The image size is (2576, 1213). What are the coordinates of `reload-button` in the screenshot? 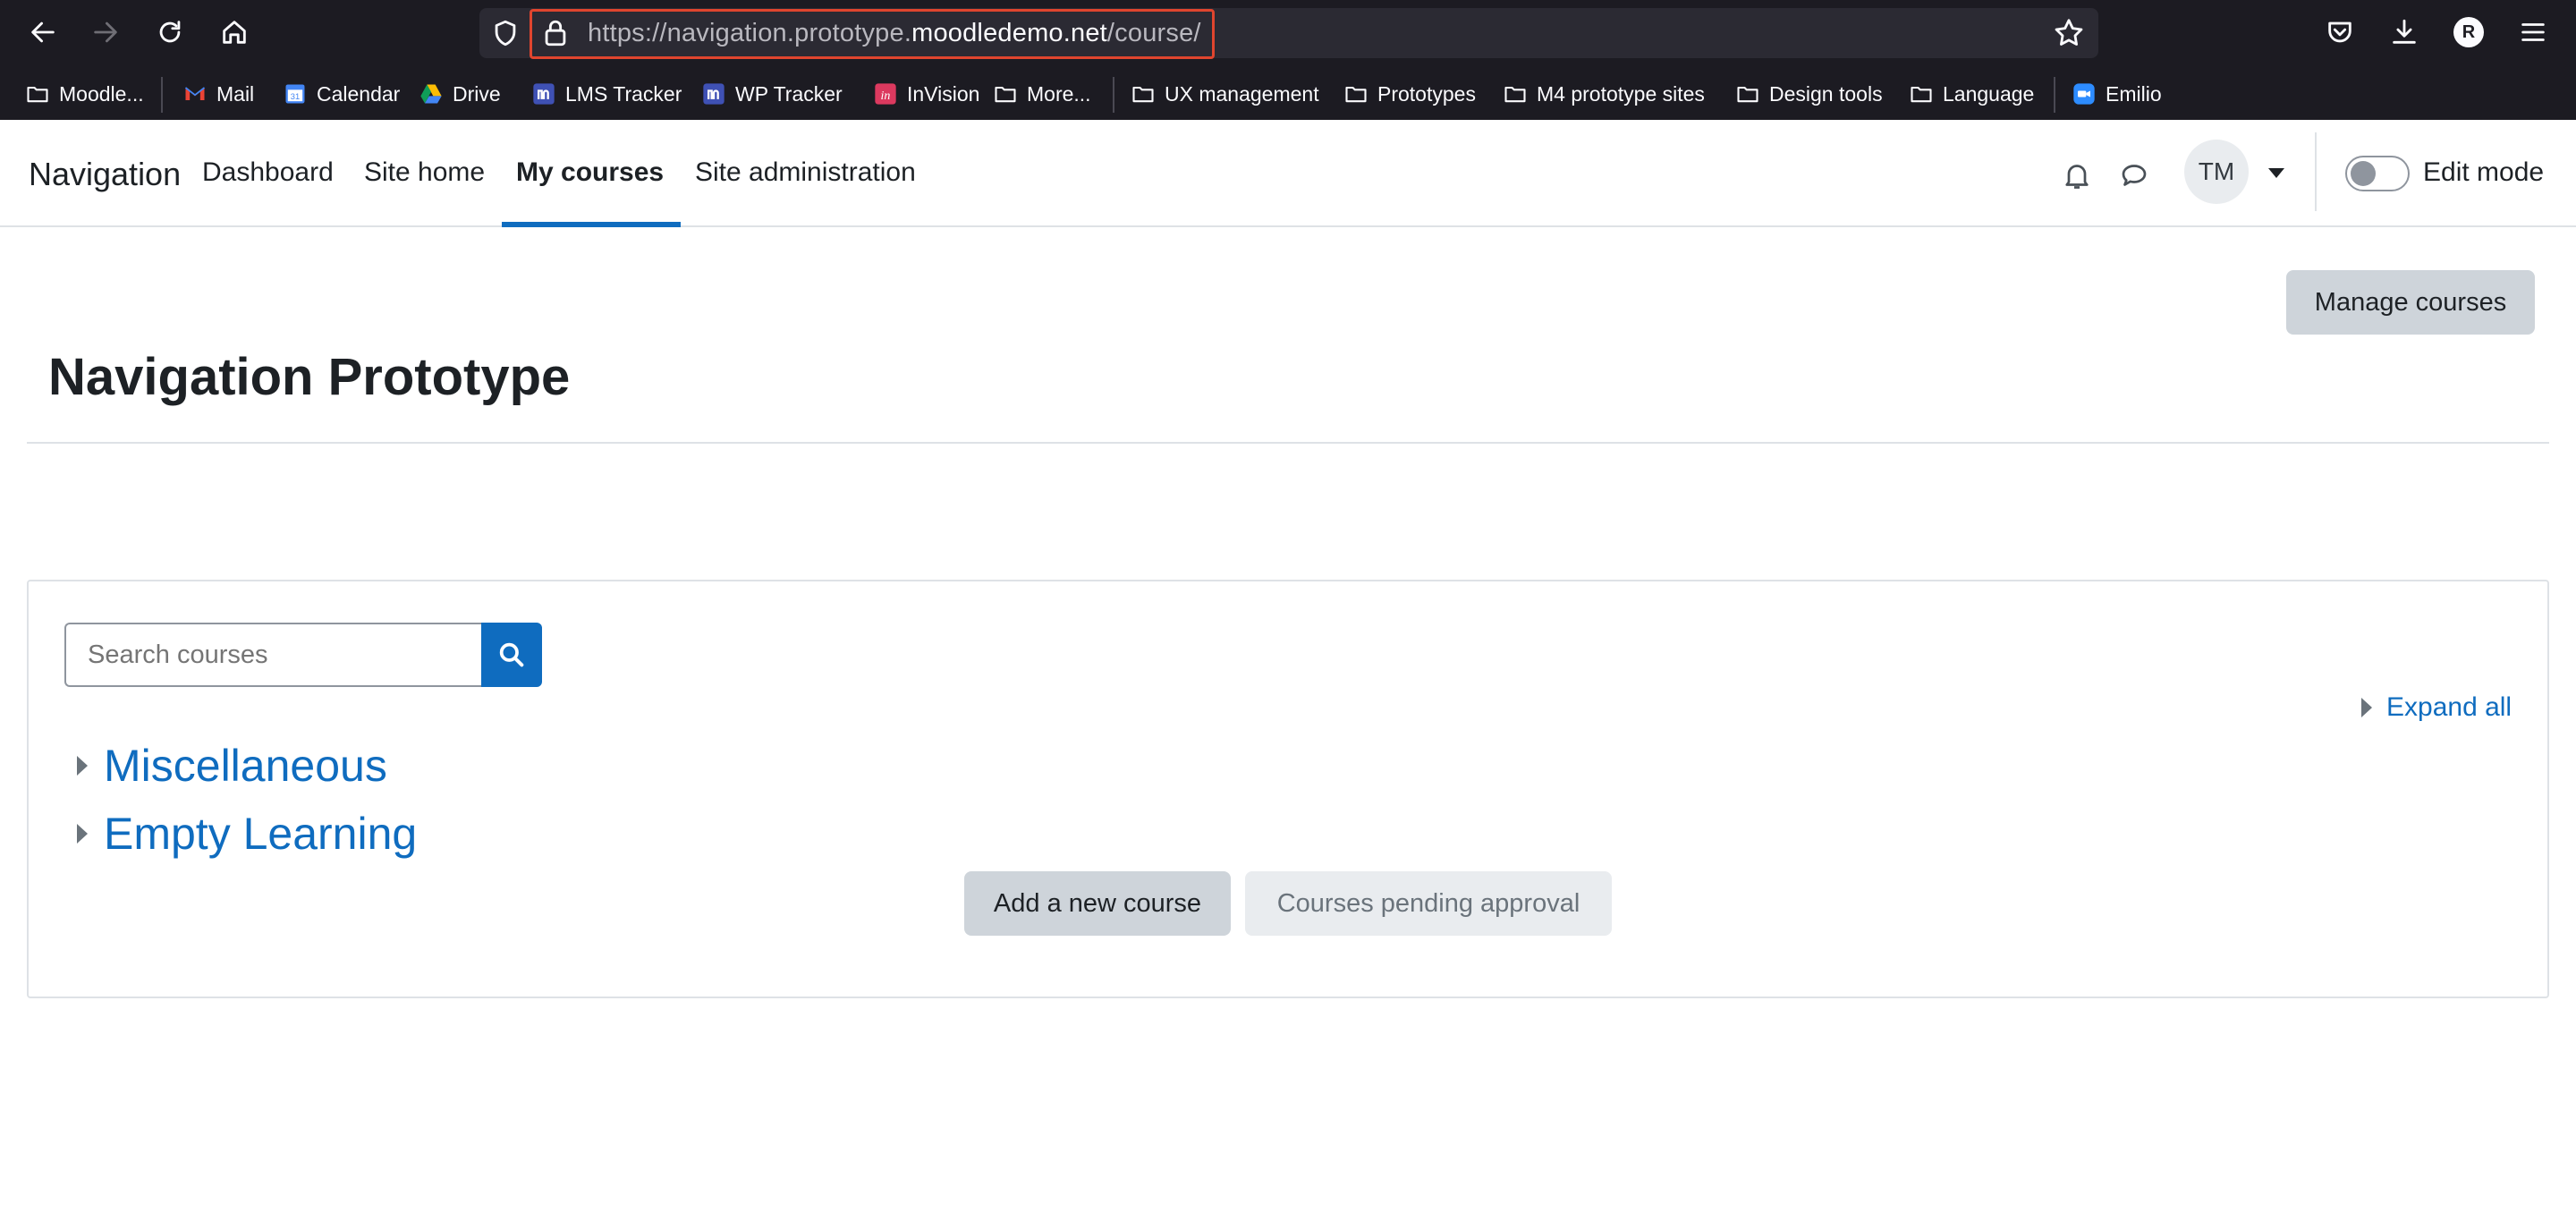 It's located at (170, 32).